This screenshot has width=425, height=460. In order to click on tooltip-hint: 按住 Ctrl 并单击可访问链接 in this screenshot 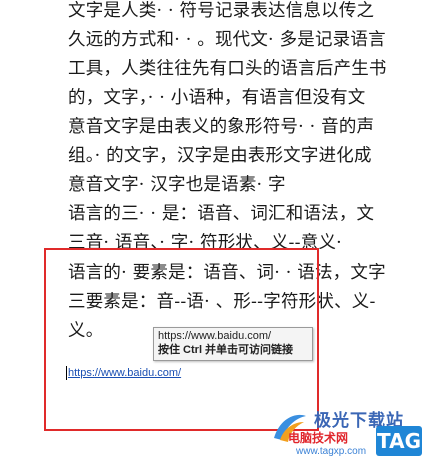, I will do `click(226, 350)`.